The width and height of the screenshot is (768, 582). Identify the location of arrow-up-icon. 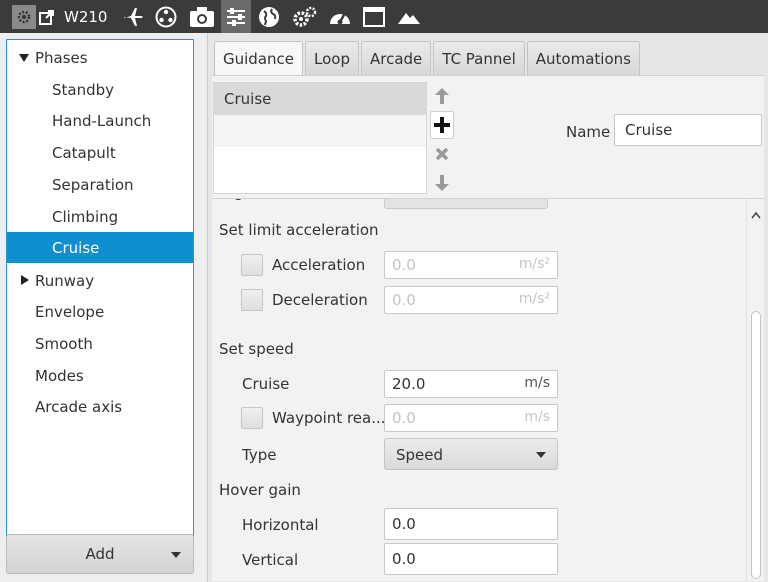
(442, 96).